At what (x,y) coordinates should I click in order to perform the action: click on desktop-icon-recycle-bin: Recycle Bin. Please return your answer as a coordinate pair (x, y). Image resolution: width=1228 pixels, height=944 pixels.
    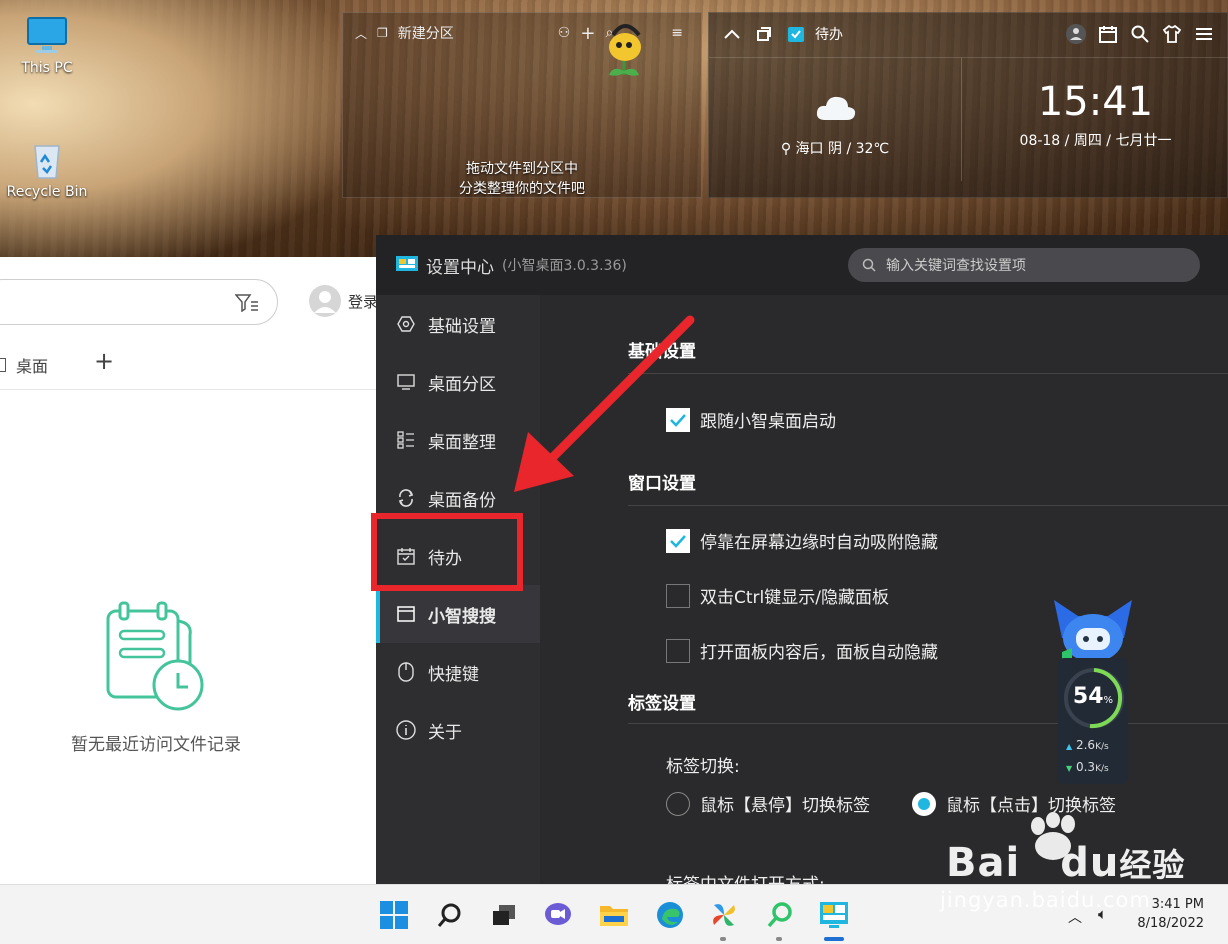
    Looking at the image, I should click on (47, 170).